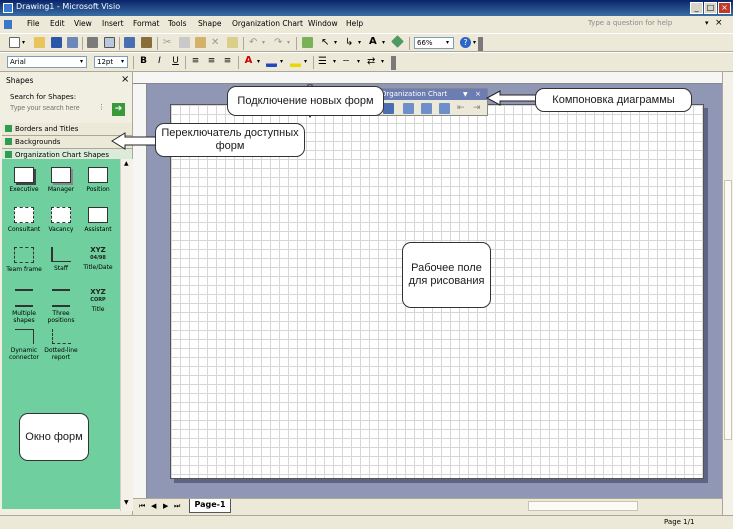  Describe the element at coordinates (324, 117) in the screenshot. I see `annotation-arrows` at that location.